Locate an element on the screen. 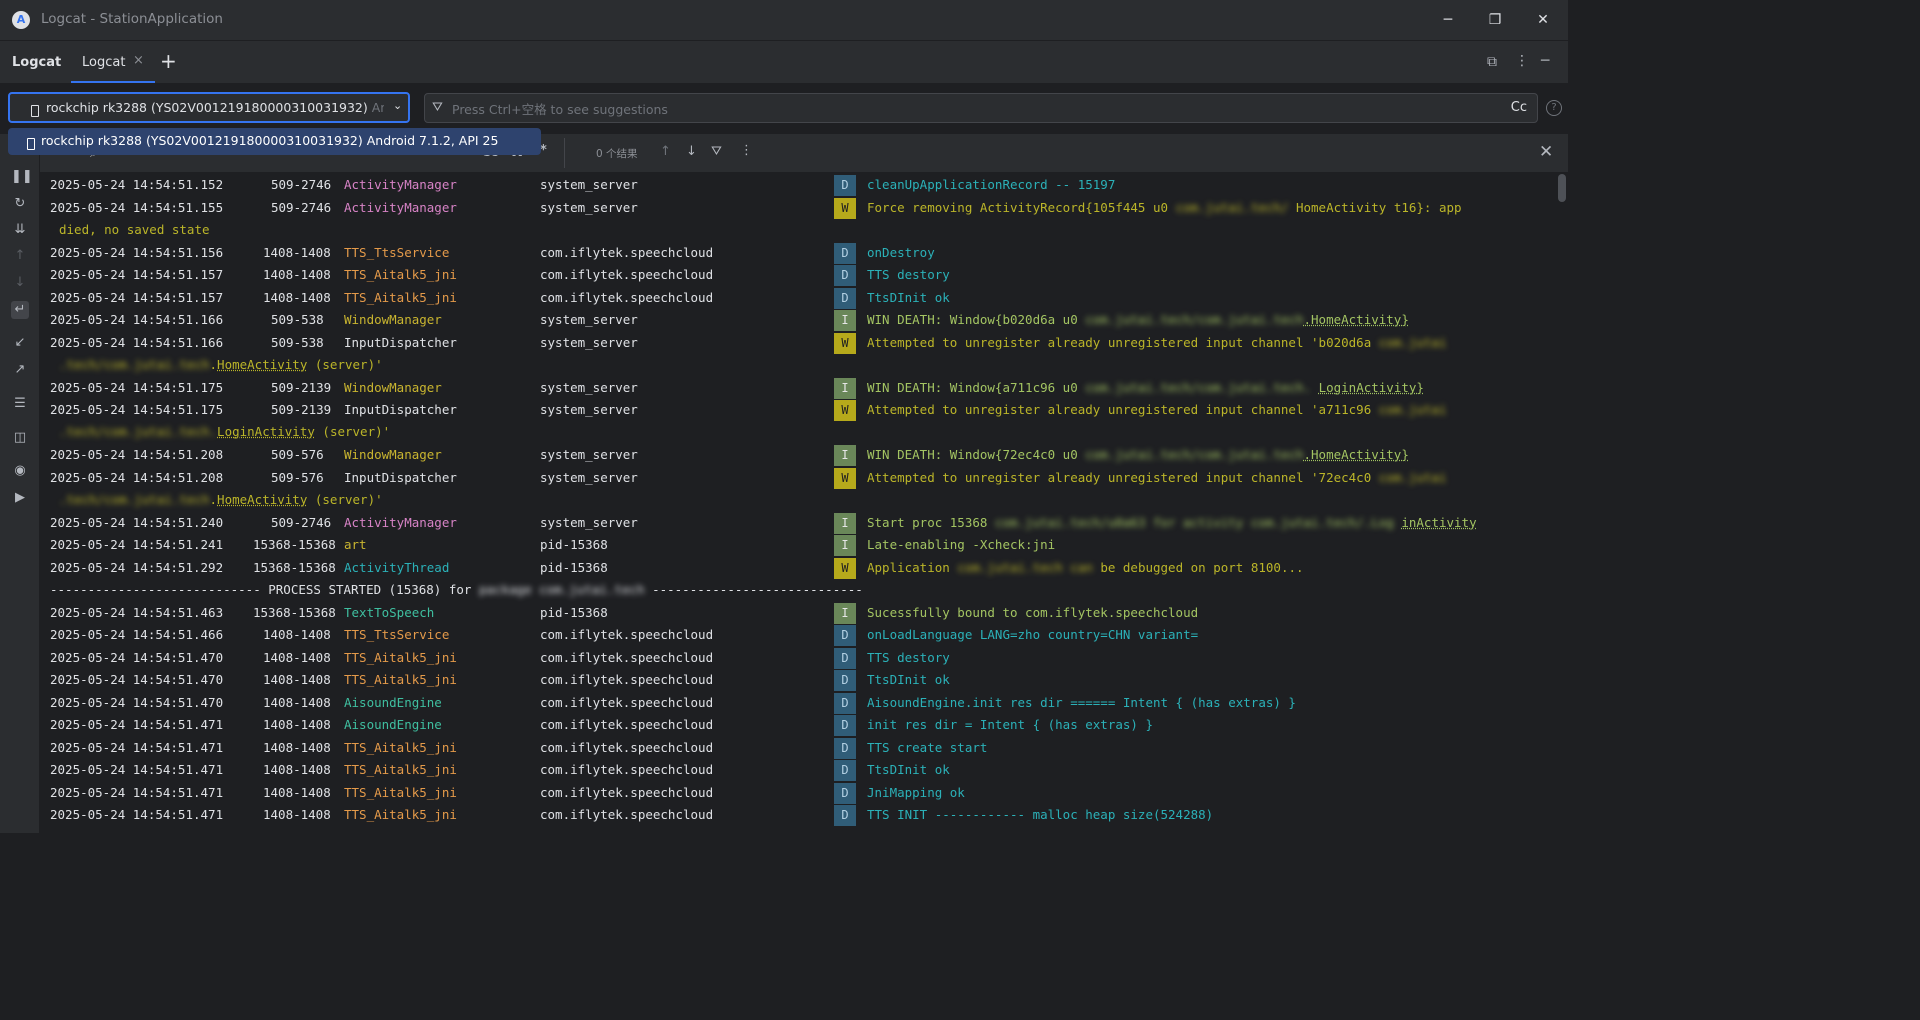 This screenshot has height=1020, width=1920. split-panels-icon: ◫ is located at coordinates (20, 438).